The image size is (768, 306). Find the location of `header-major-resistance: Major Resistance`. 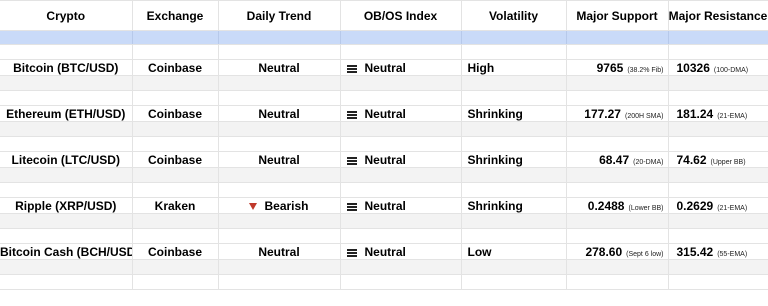

header-major-resistance: Major Resistance is located at coordinates (718, 15).